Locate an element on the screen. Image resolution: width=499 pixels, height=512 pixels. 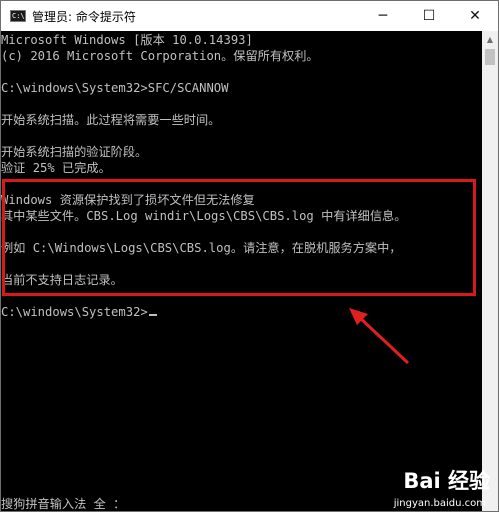
close-button: ✕ is located at coordinates (475, 16).